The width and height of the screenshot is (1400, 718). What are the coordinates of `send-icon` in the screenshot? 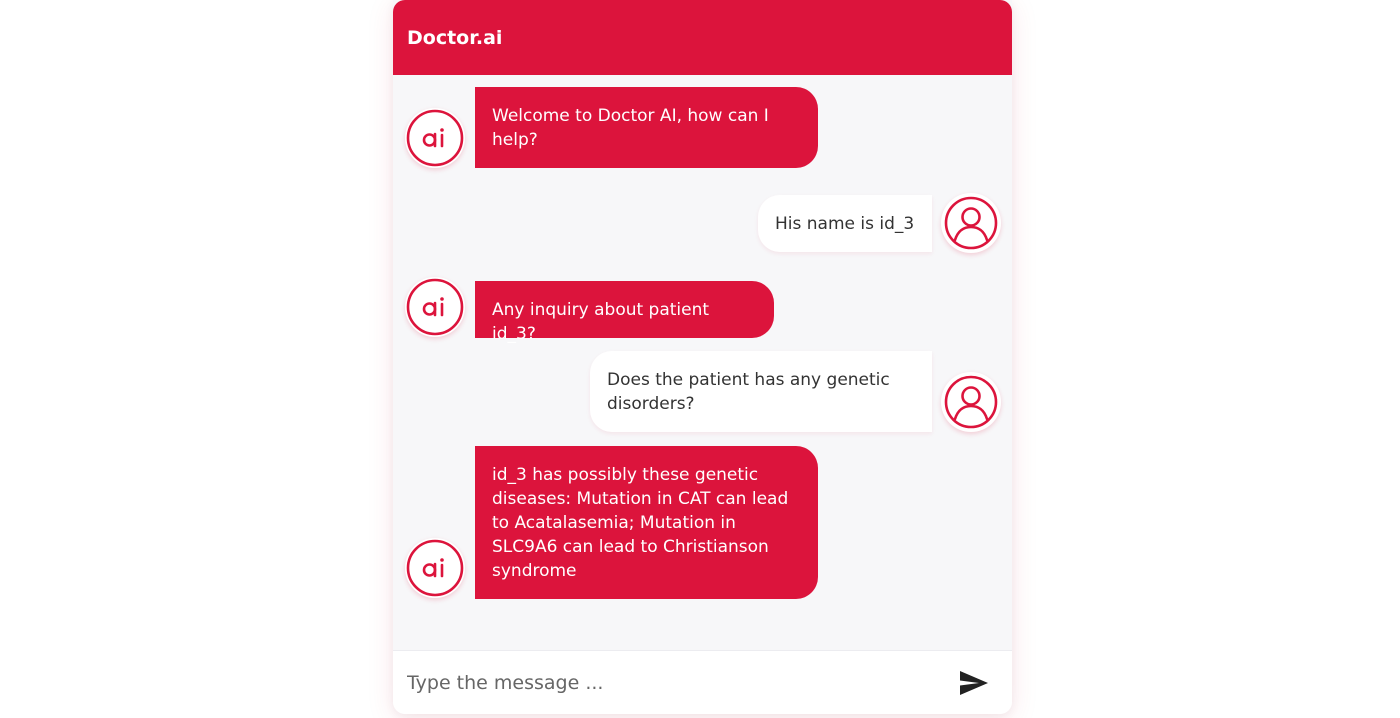 It's located at (974, 683).